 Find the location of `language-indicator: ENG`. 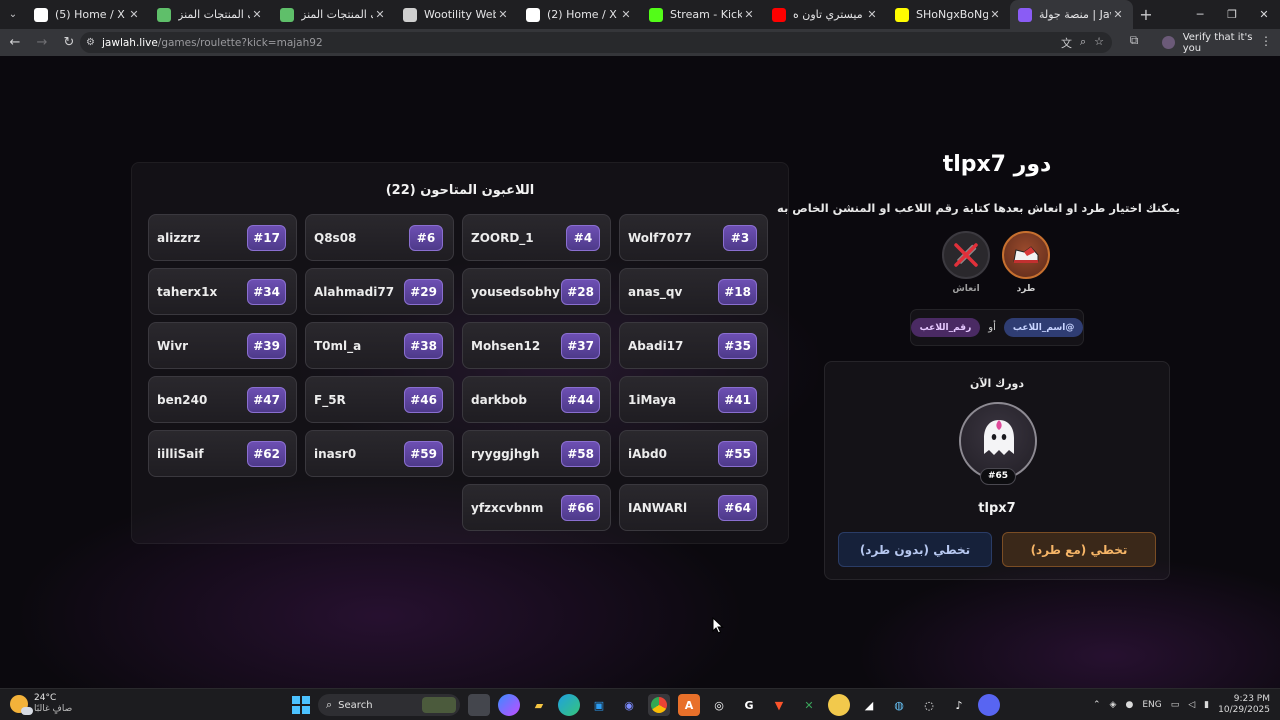

language-indicator: ENG is located at coordinates (1151, 705).